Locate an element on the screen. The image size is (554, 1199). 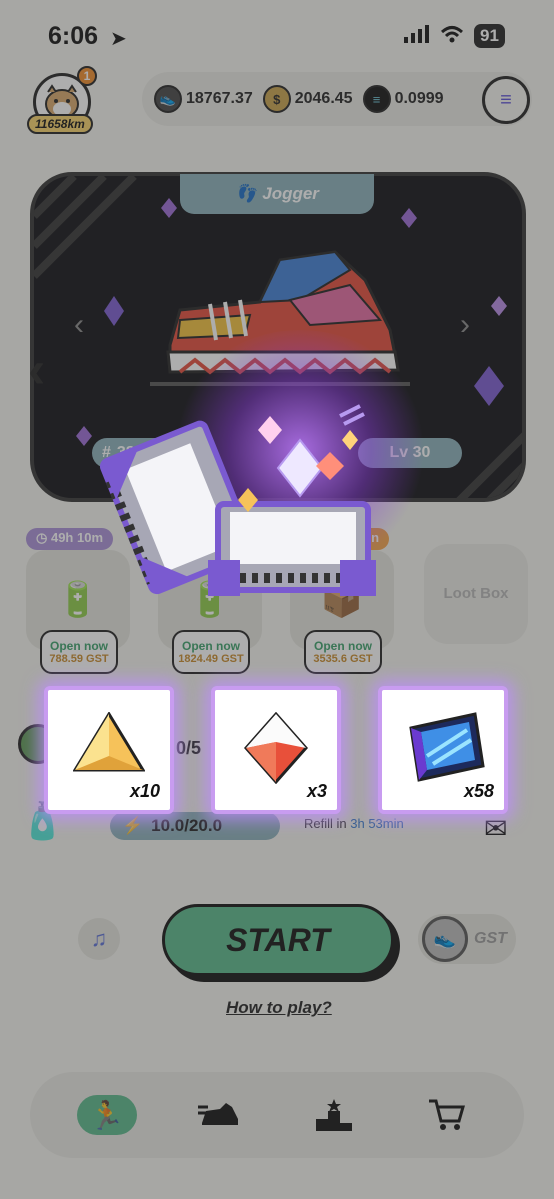
yellow-gem-icon is located at coordinates (109, 742).